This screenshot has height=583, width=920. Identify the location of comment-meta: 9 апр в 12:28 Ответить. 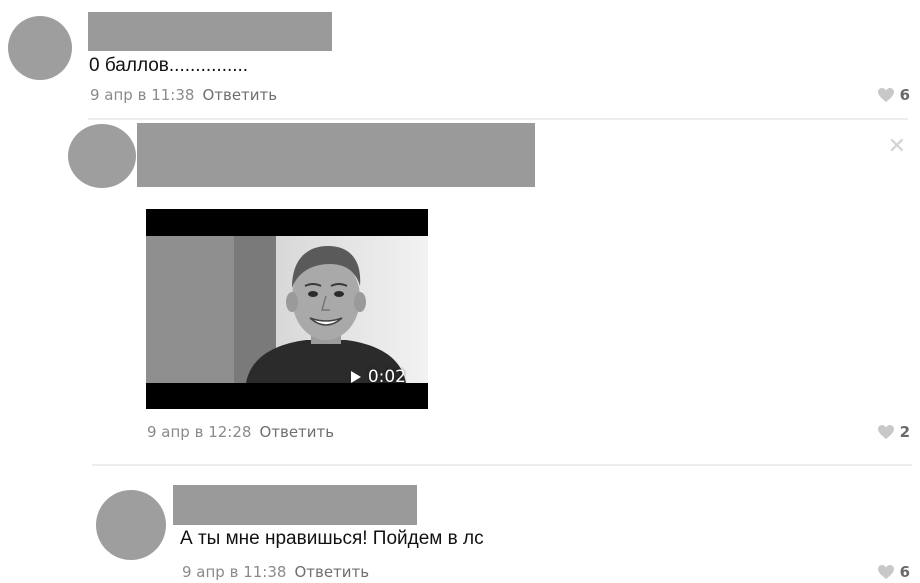
(240, 432).